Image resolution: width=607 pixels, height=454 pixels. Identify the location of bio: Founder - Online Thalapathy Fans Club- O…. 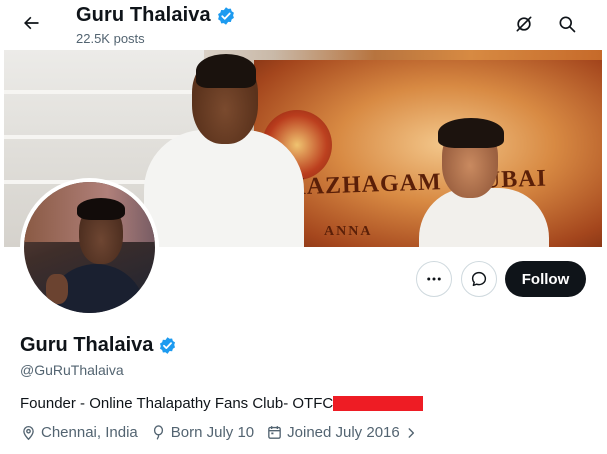
(222, 403).